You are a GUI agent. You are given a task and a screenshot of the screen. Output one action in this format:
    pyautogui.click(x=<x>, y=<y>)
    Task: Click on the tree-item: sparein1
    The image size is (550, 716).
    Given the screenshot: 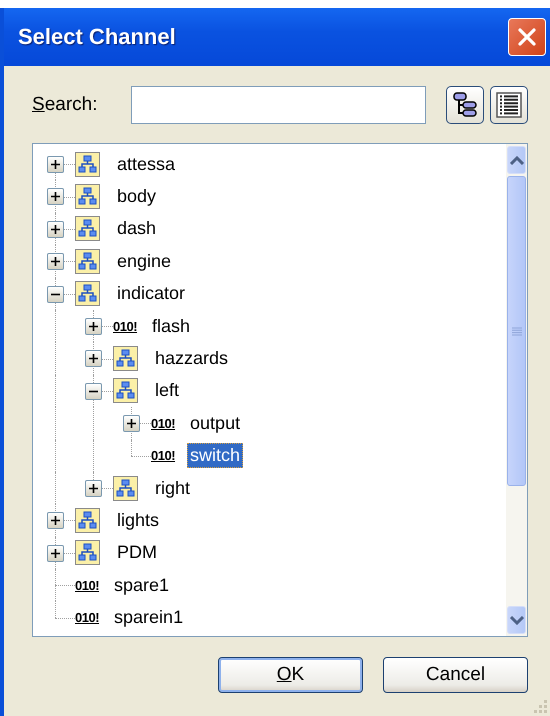 What is the action you would take?
    pyautogui.click(x=148, y=617)
    